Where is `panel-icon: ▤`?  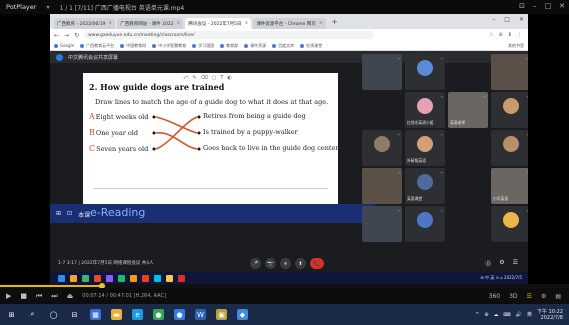 panel-icon: ▤ is located at coordinates (558, 296).